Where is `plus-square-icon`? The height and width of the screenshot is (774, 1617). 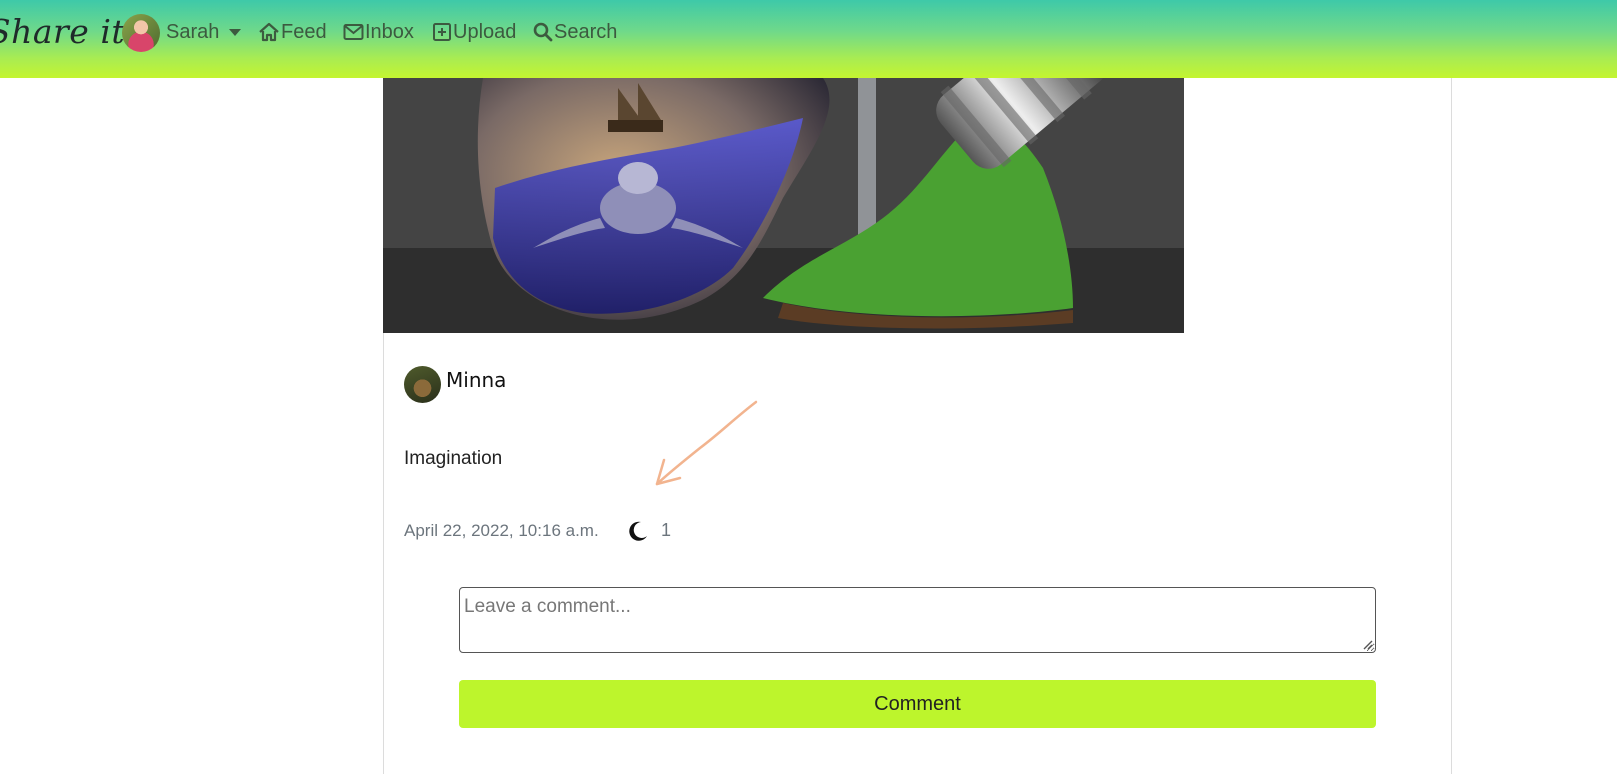
plus-square-icon is located at coordinates (442, 32).